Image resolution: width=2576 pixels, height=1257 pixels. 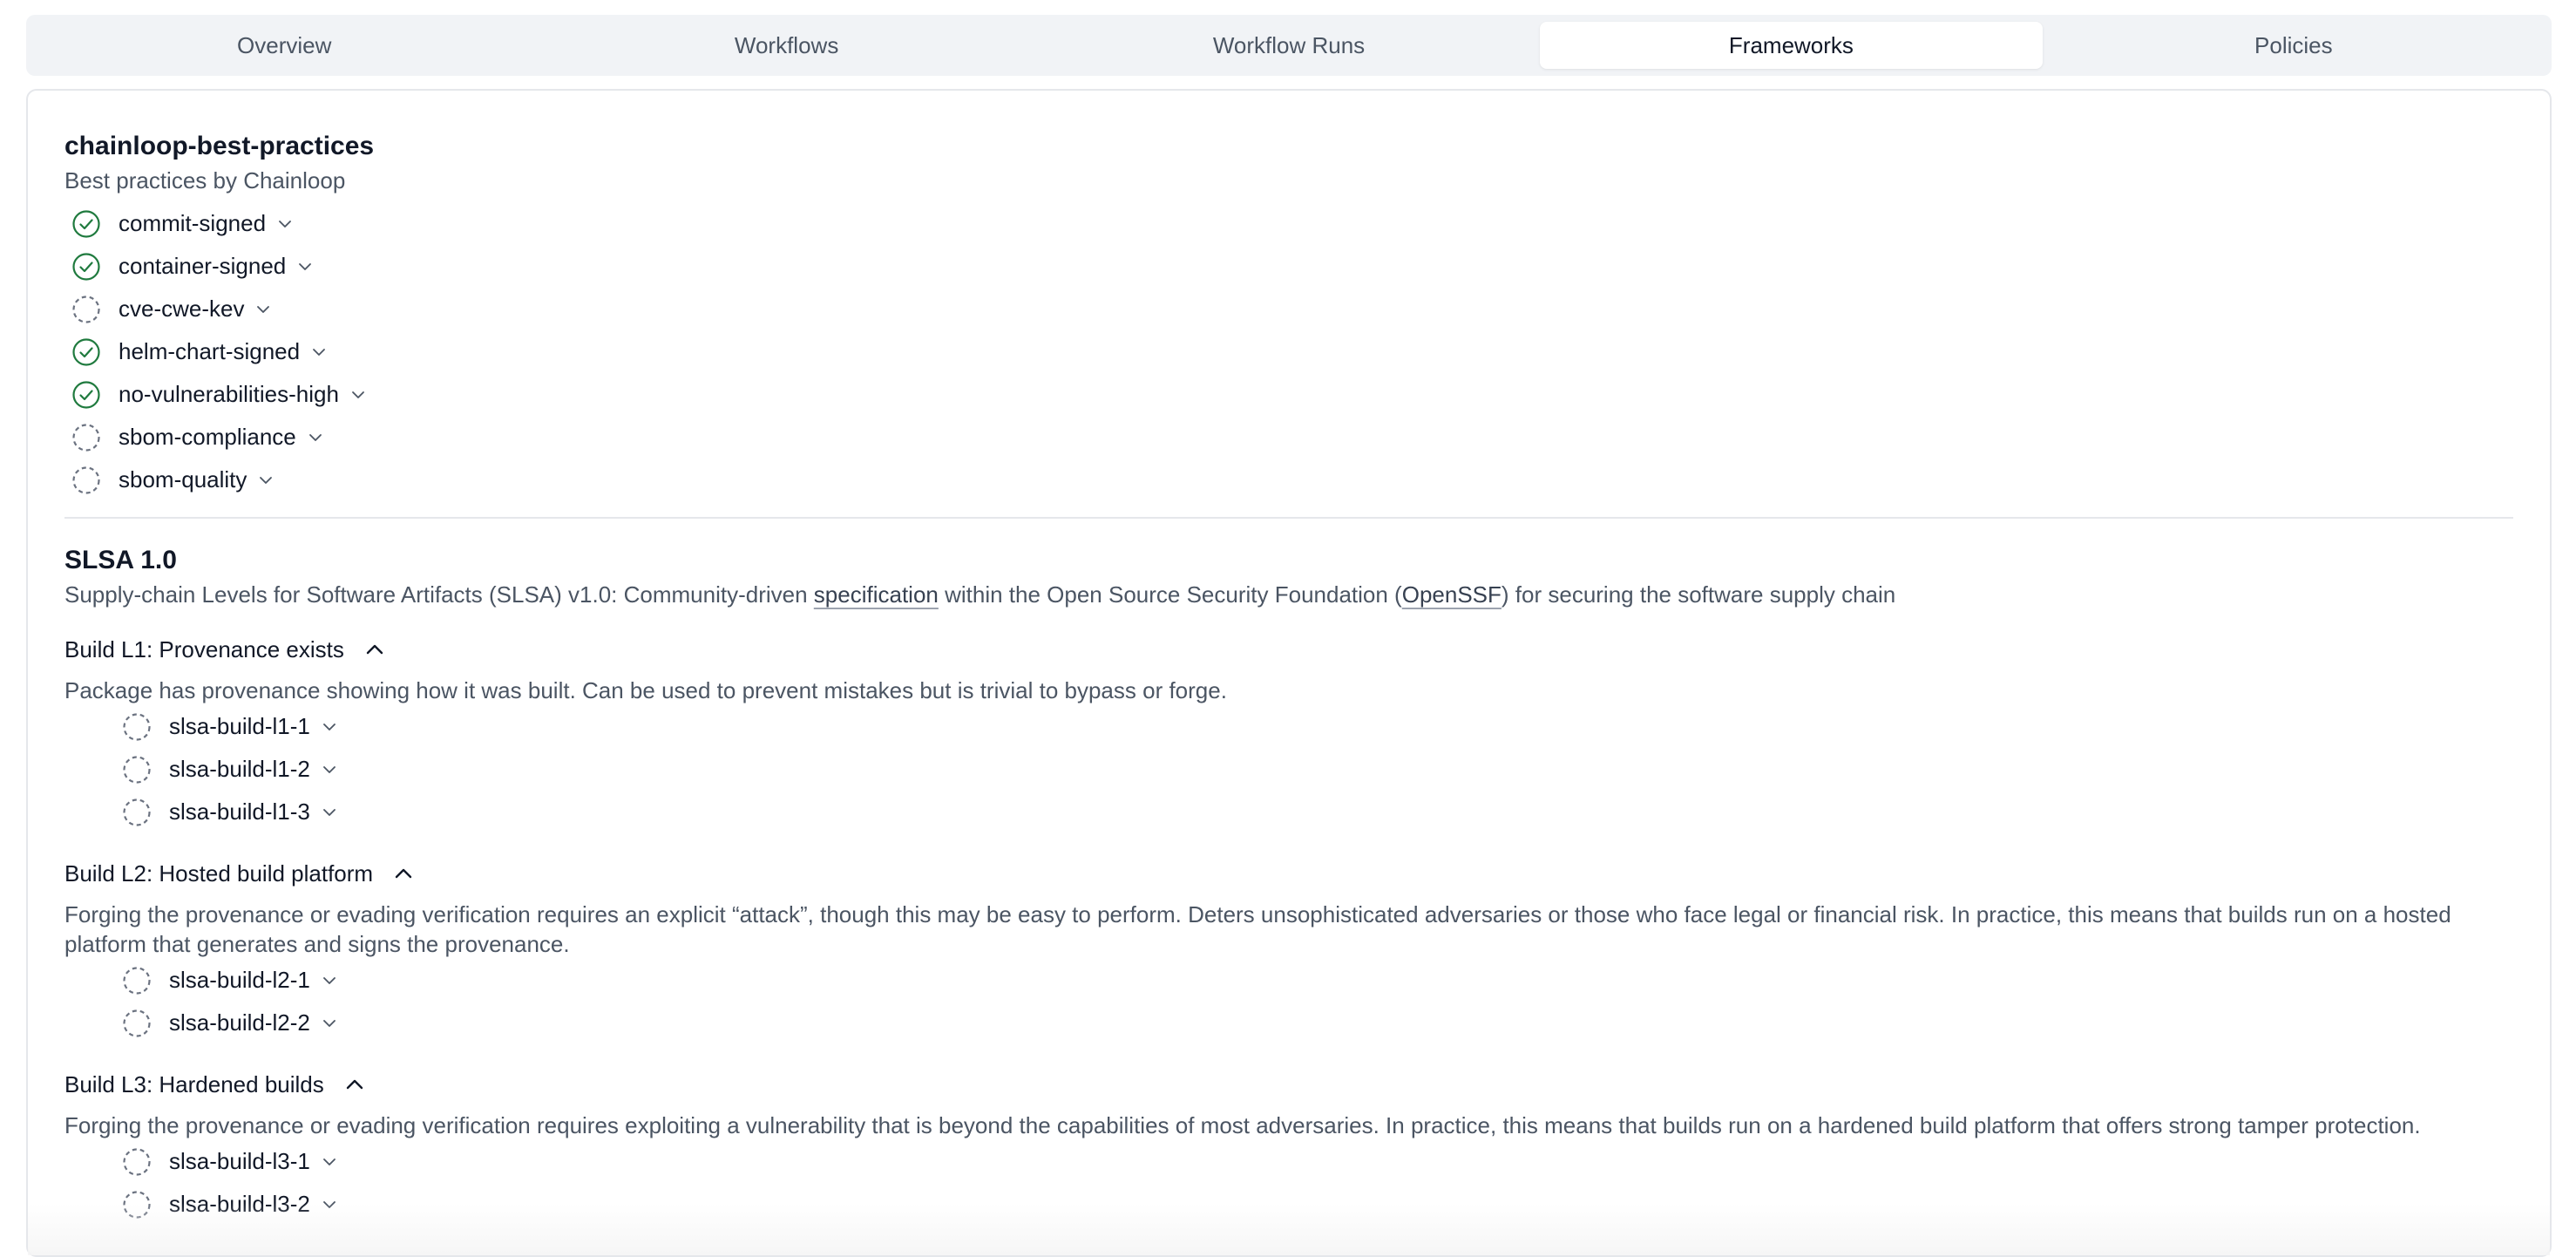 What do you see at coordinates (1288, 1023) in the screenshot?
I see `control-item: slsa-build-l2-2` at bounding box center [1288, 1023].